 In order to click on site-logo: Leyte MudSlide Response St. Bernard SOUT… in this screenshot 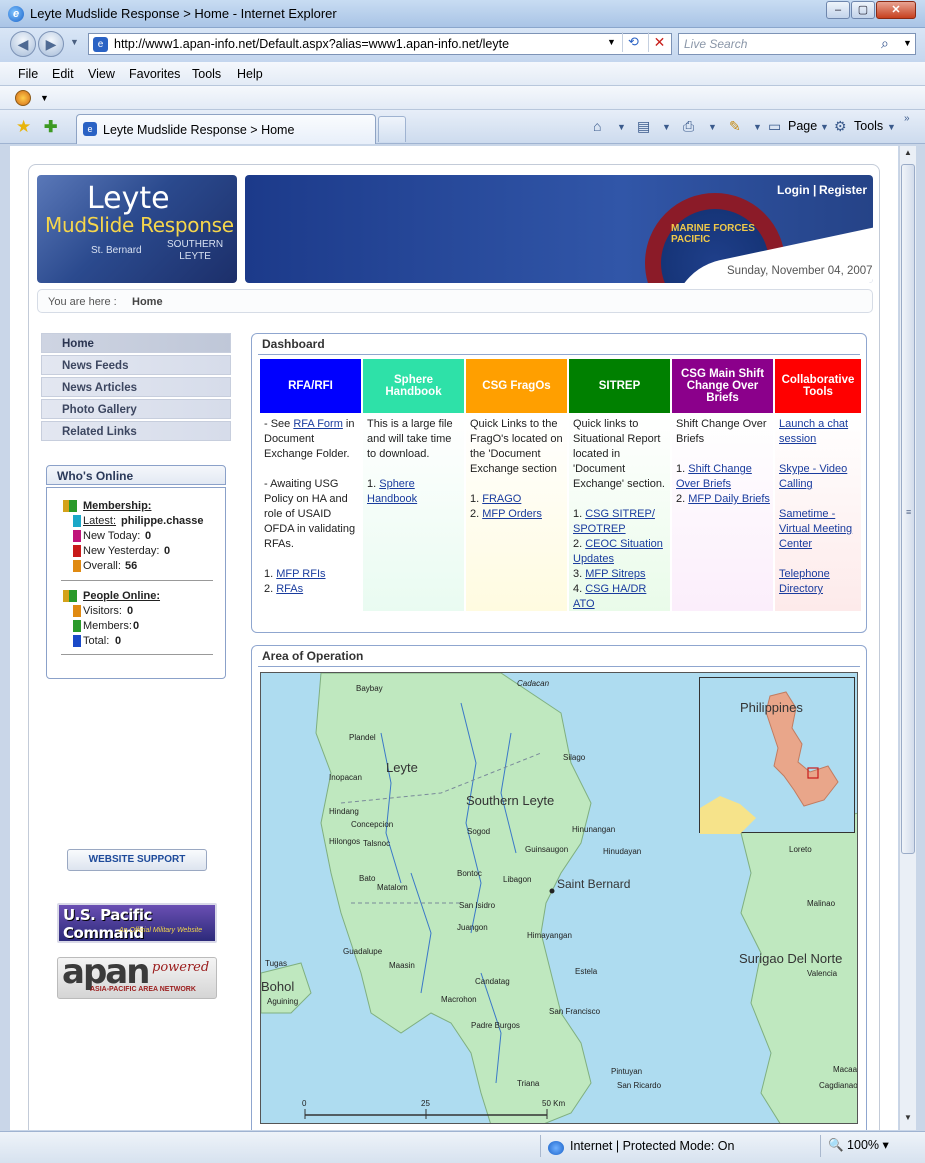, I will do `click(137, 229)`.